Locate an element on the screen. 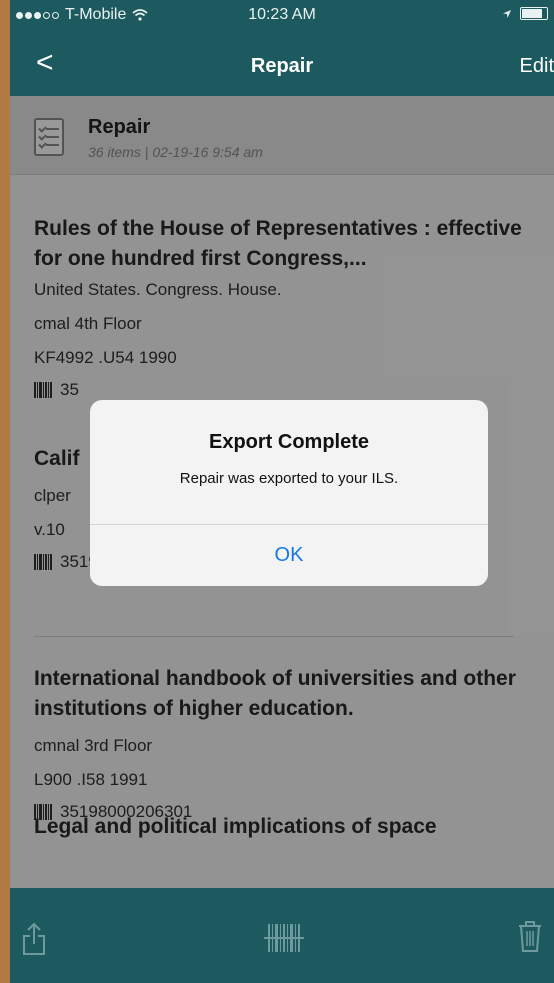 The width and height of the screenshot is (554, 983). navigation-bar: < Repair Edit is located at coordinates (282, 67).